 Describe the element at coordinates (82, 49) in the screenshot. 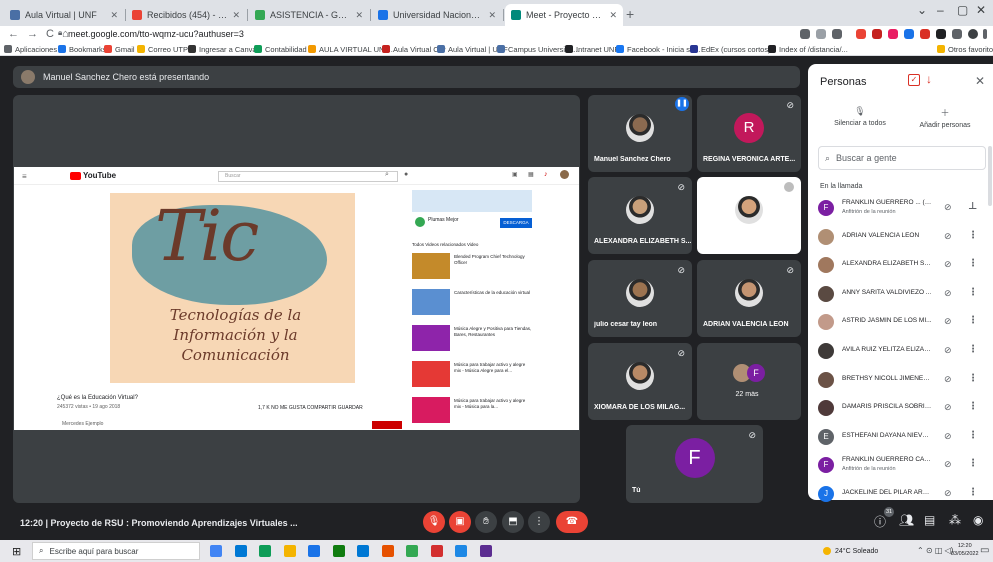

I see `bookmark-item: Bookmarks` at that location.